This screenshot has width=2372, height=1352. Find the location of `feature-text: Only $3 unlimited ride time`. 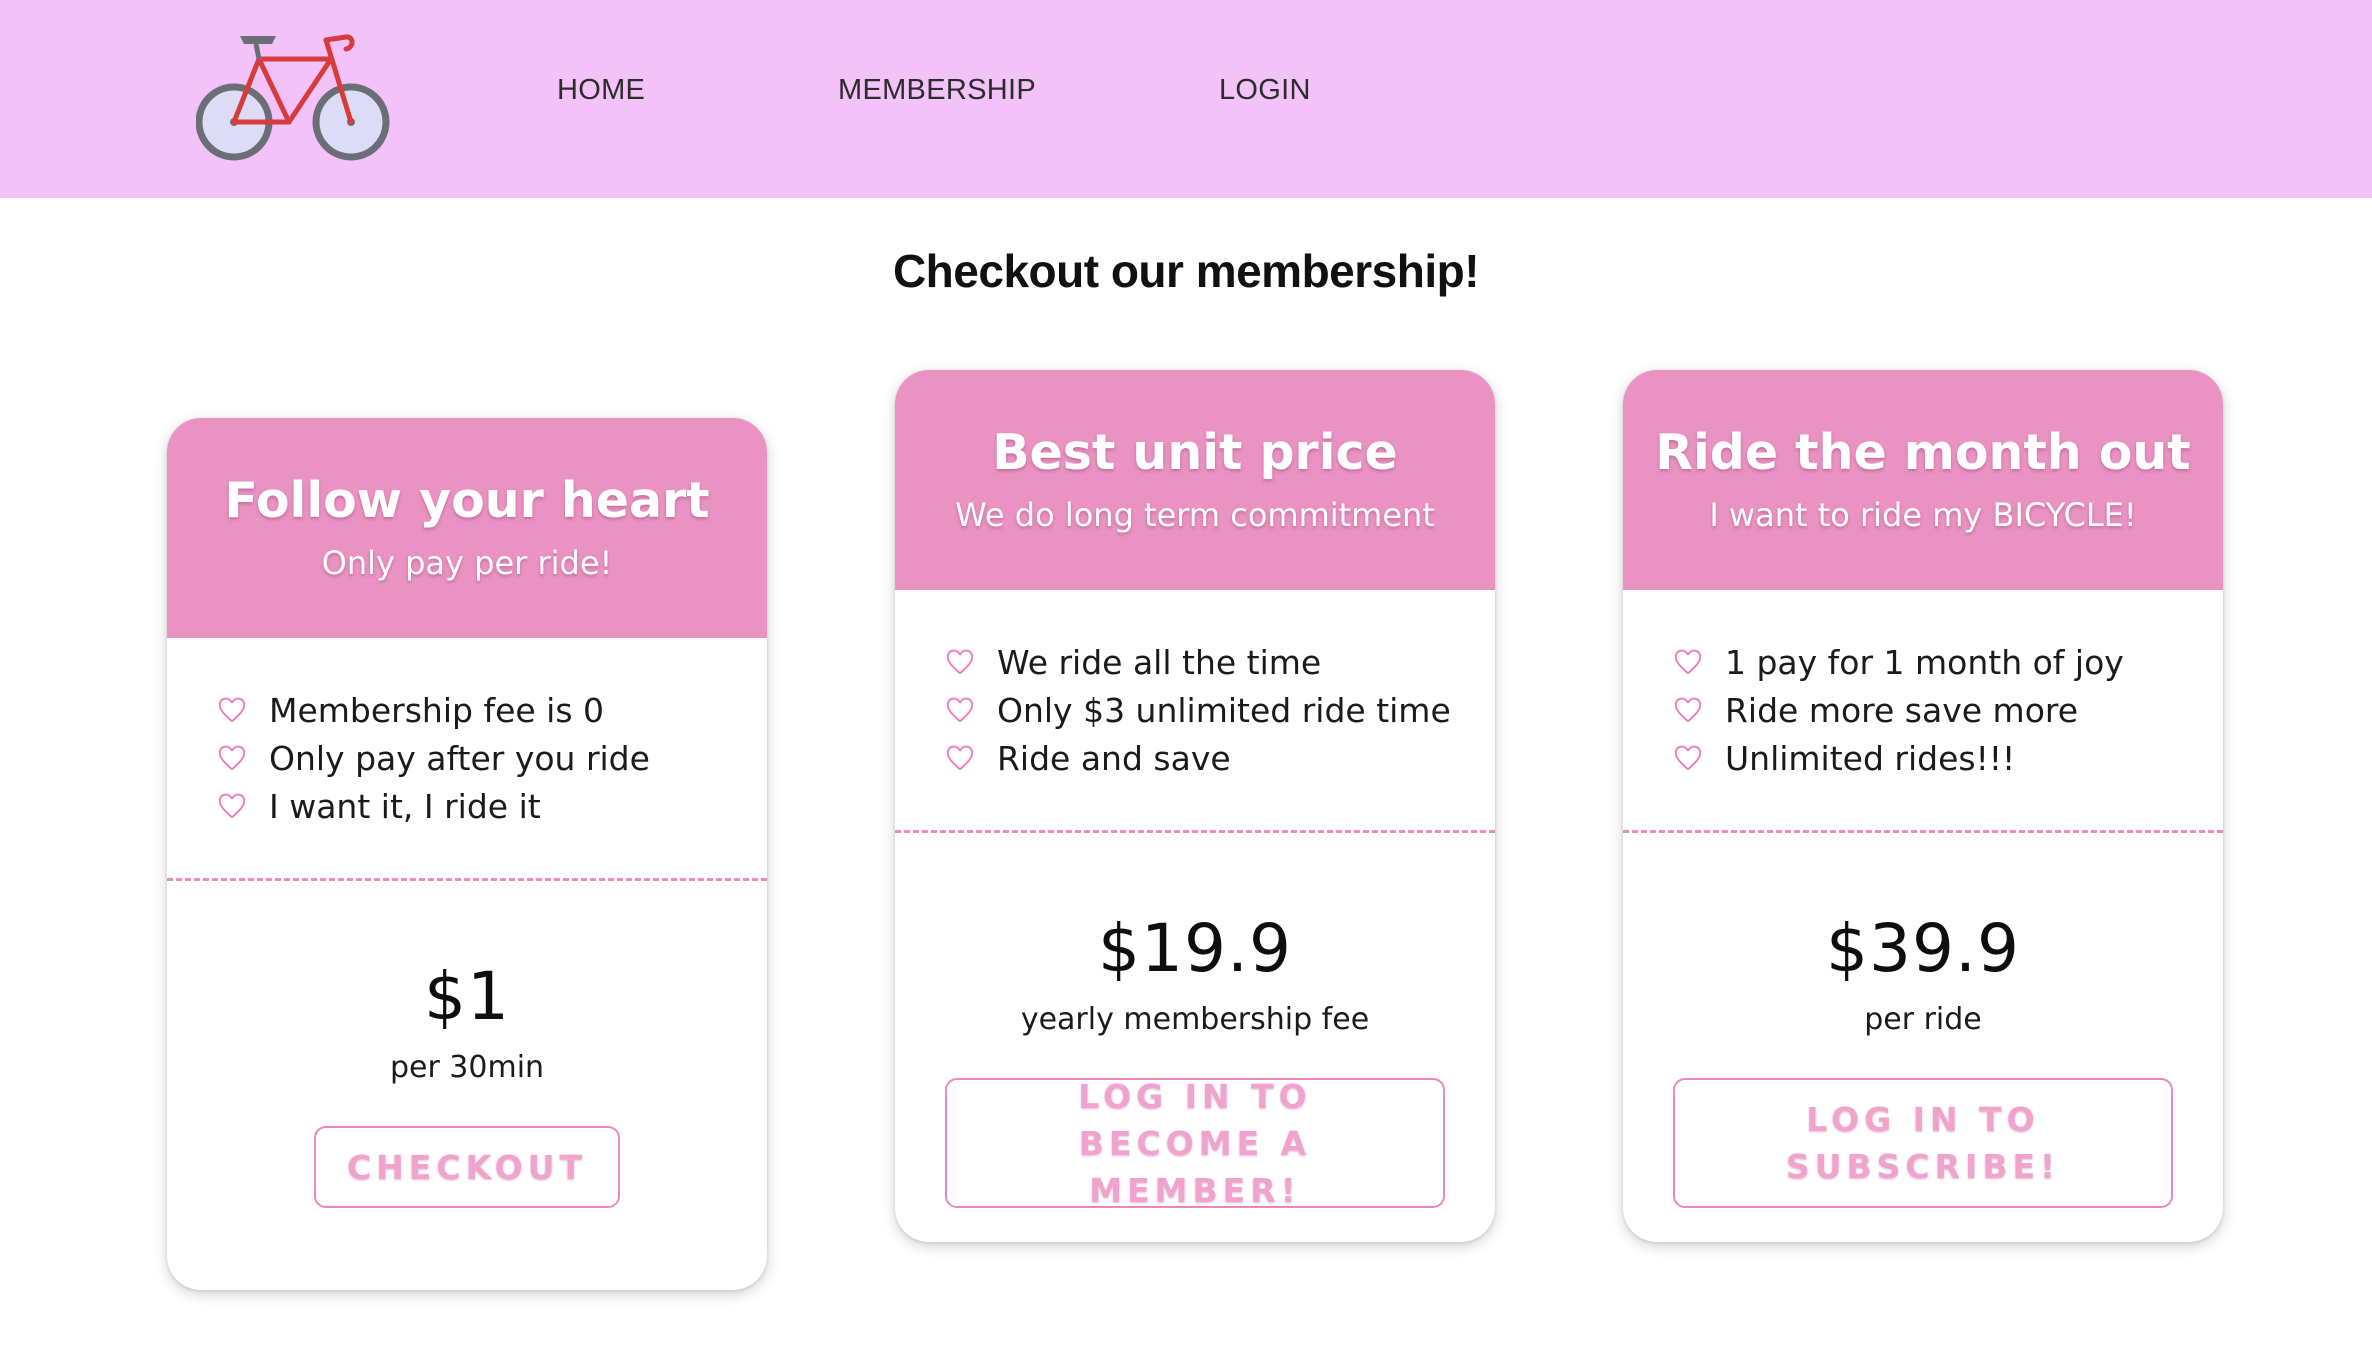

feature-text: Only $3 unlimited ride time is located at coordinates (1224, 710).